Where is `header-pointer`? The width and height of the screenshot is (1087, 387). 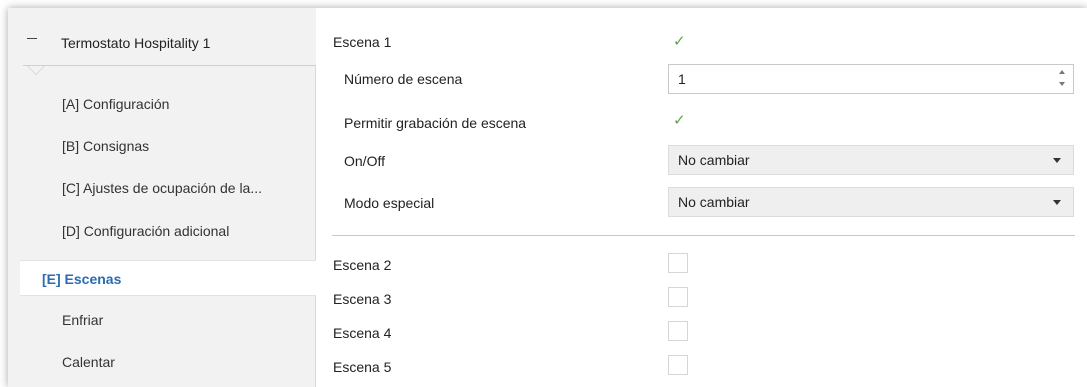 header-pointer is located at coordinates (36, 70).